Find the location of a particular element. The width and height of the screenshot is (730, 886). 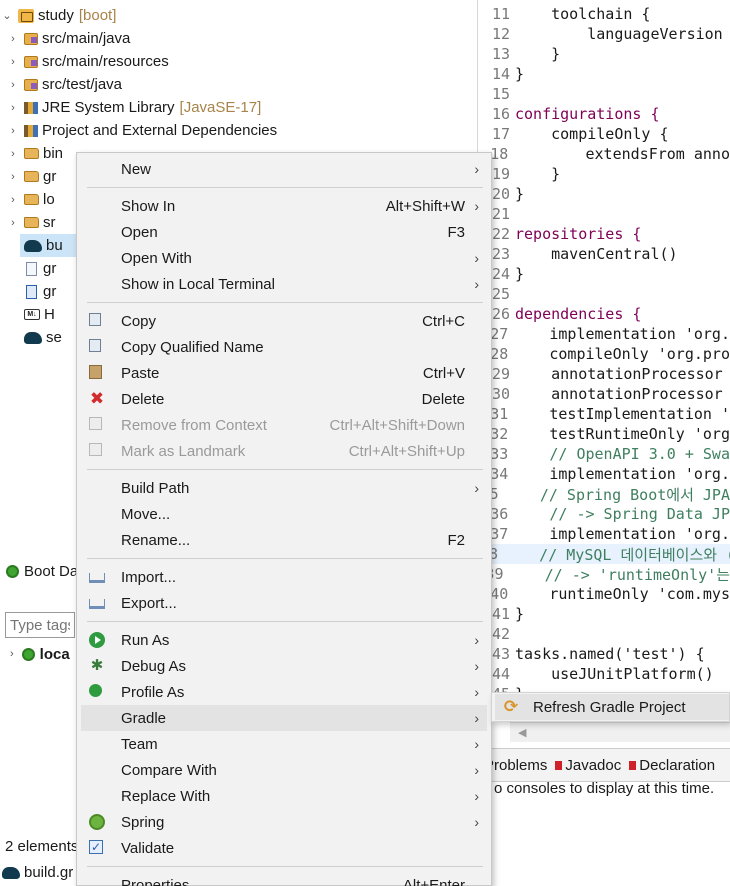

menu-item-team: Team › is located at coordinates (284, 744).